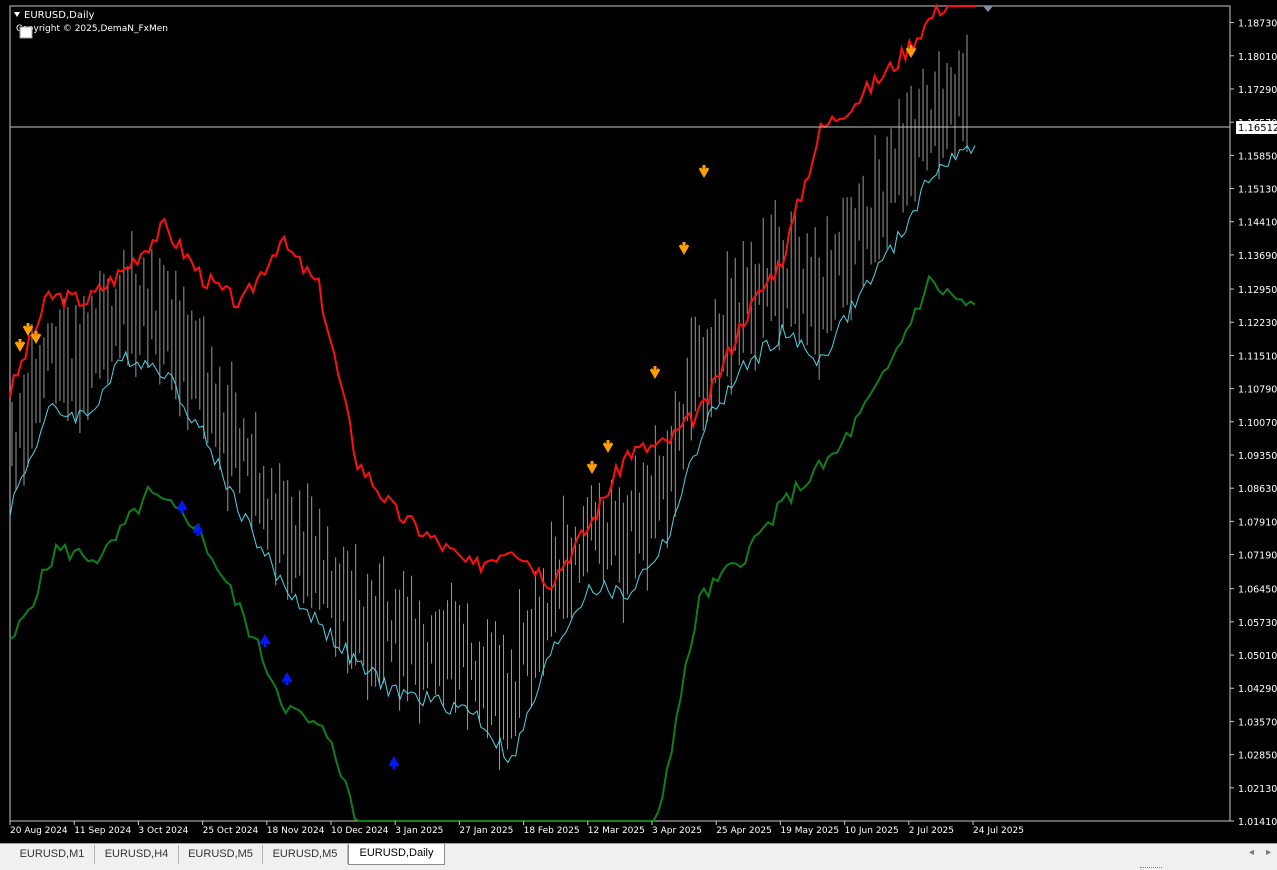  What do you see at coordinates (419, 831) in the screenshot?
I see `time-tick-label: 3 Jan 2025` at bounding box center [419, 831].